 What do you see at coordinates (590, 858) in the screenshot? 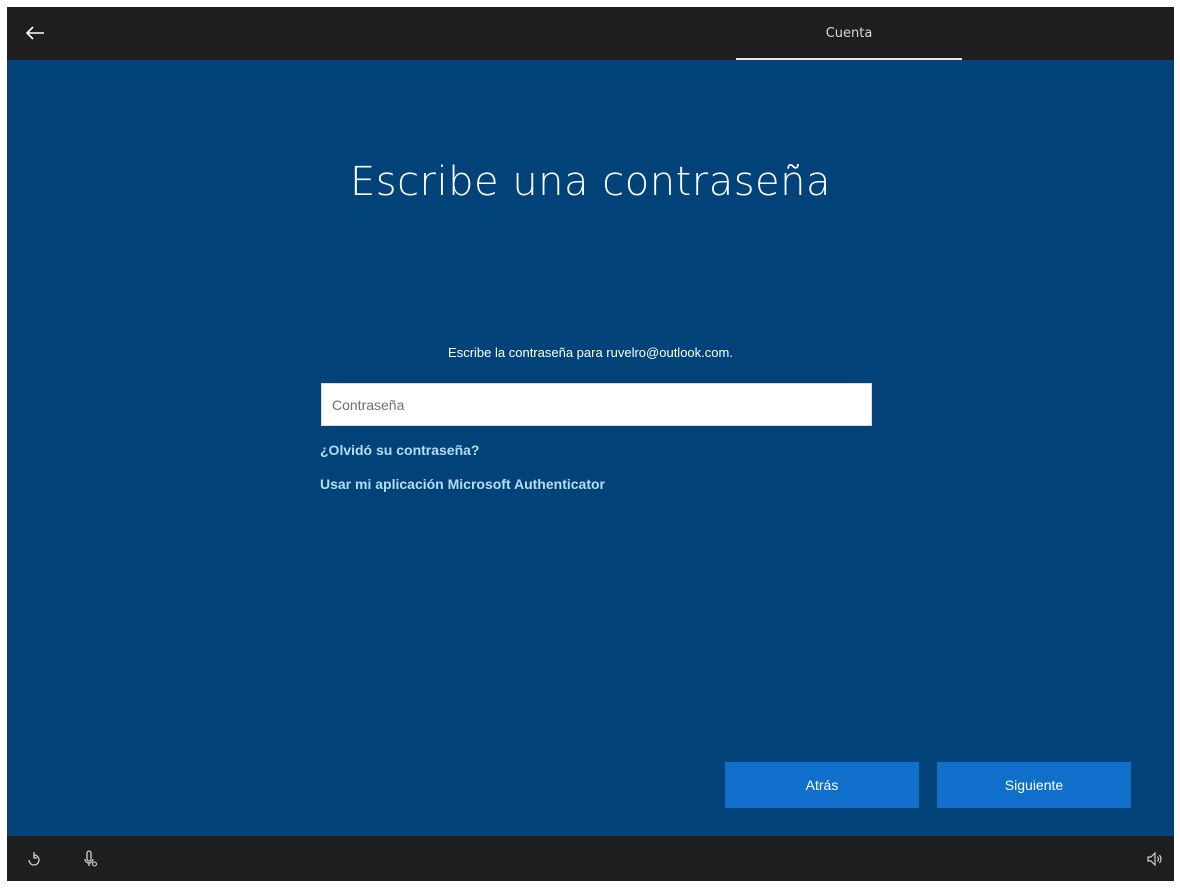
I see `bottom-bar` at bounding box center [590, 858].